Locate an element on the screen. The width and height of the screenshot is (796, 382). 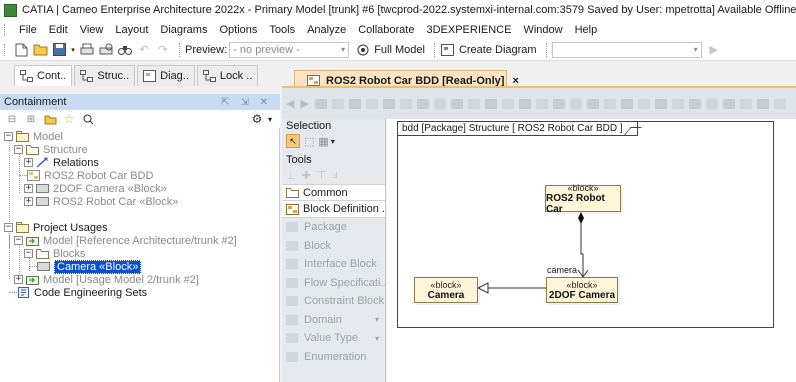
expand-all-icon: ⊞ is located at coordinates (31, 119).